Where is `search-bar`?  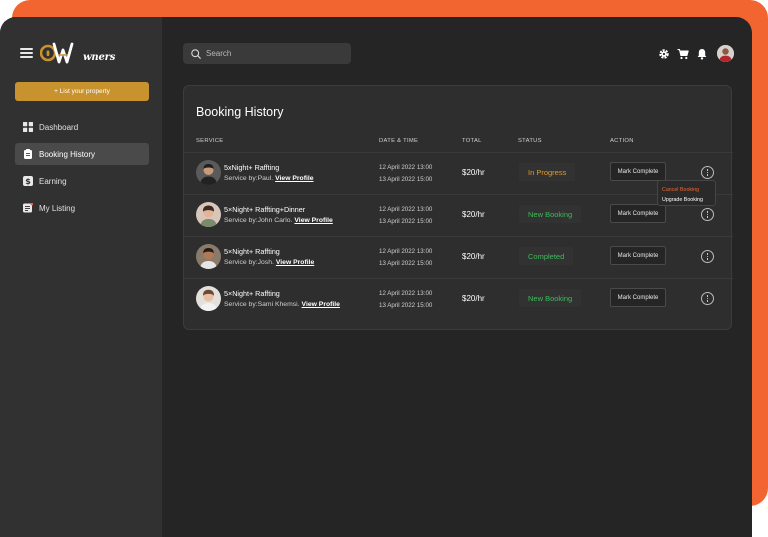 search-bar is located at coordinates (267, 53).